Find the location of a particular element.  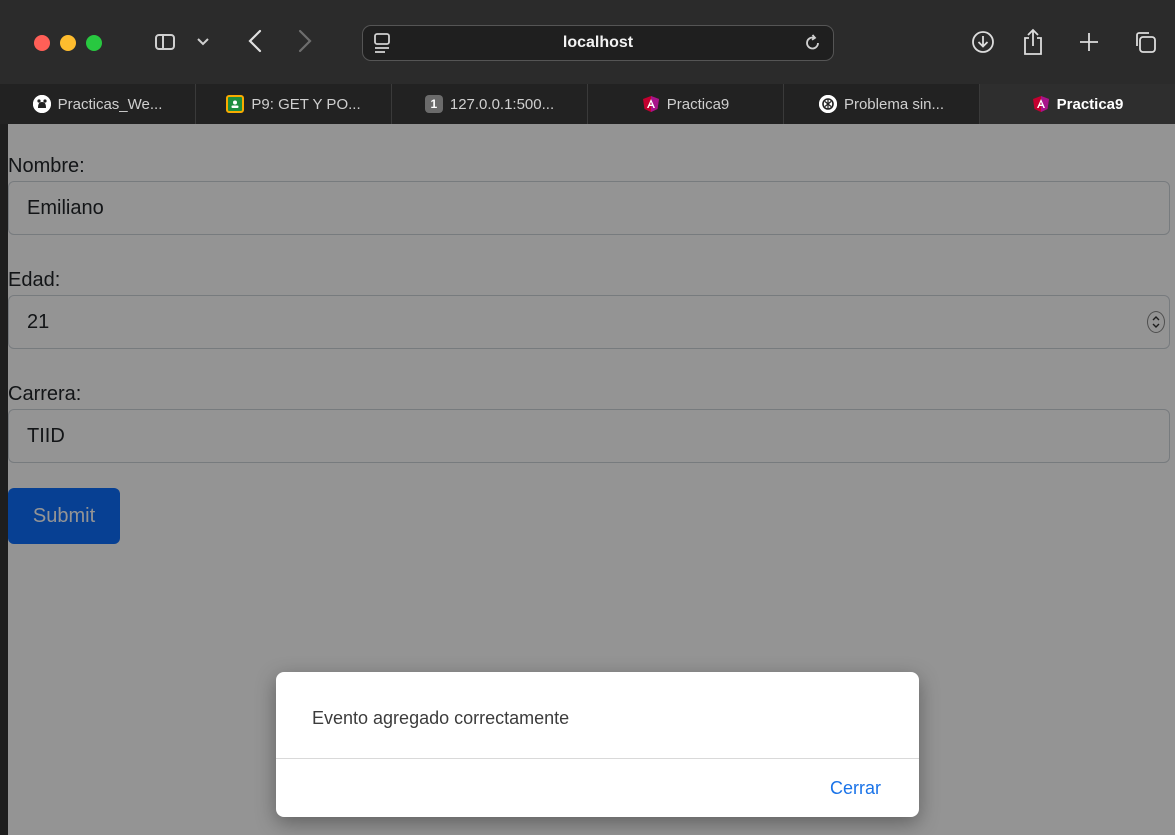

close-dialog-button: Cerrar is located at coordinates (855, 788).